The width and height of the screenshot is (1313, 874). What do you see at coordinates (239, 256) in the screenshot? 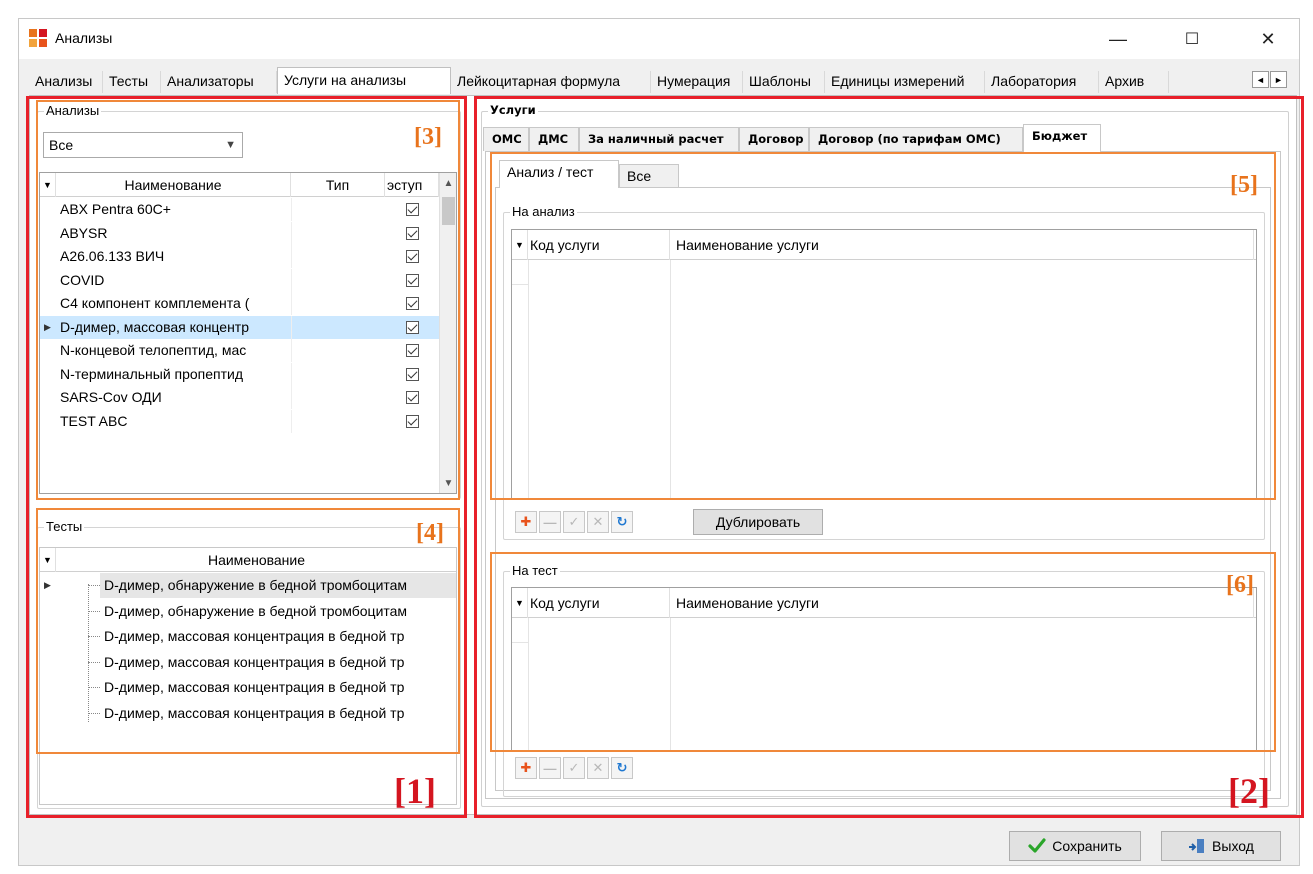
I see `table-row: A26.06.133 ВИЧ` at bounding box center [239, 256].